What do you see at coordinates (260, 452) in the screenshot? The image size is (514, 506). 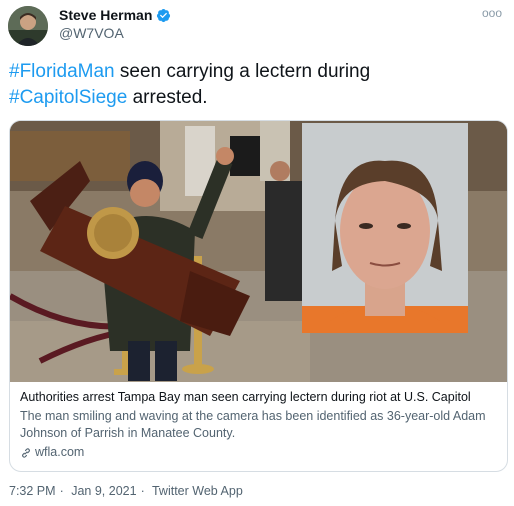 I see `card-domain: wfla.com` at bounding box center [260, 452].